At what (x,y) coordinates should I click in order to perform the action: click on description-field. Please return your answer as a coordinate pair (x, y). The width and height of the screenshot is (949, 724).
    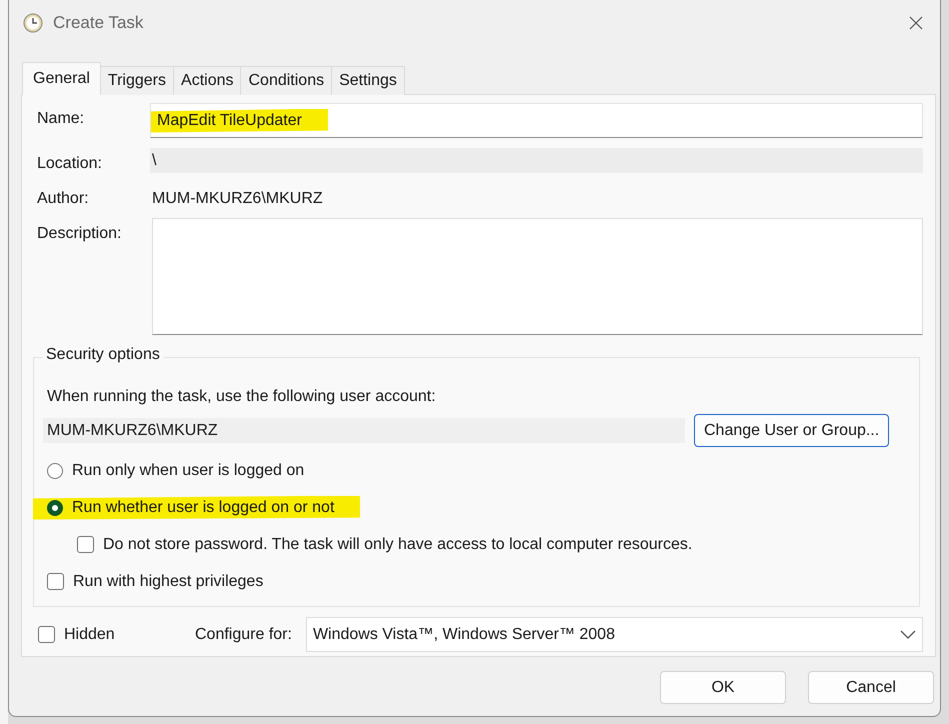
    Looking at the image, I should click on (537, 276).